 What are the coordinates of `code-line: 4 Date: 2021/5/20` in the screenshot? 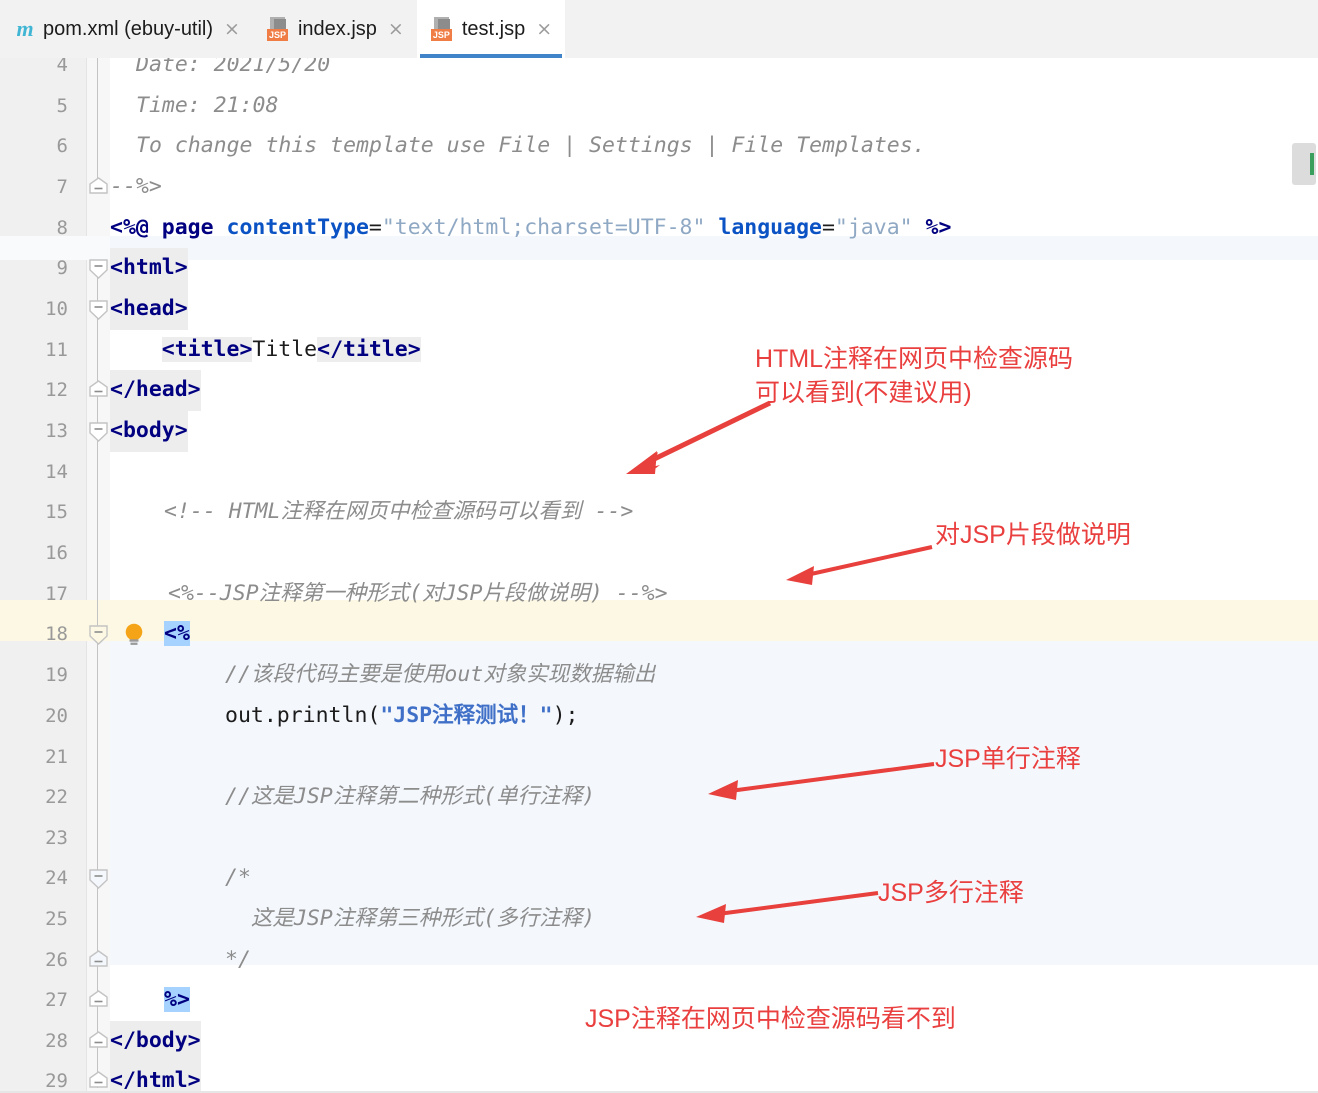 It's located at (659, 72).